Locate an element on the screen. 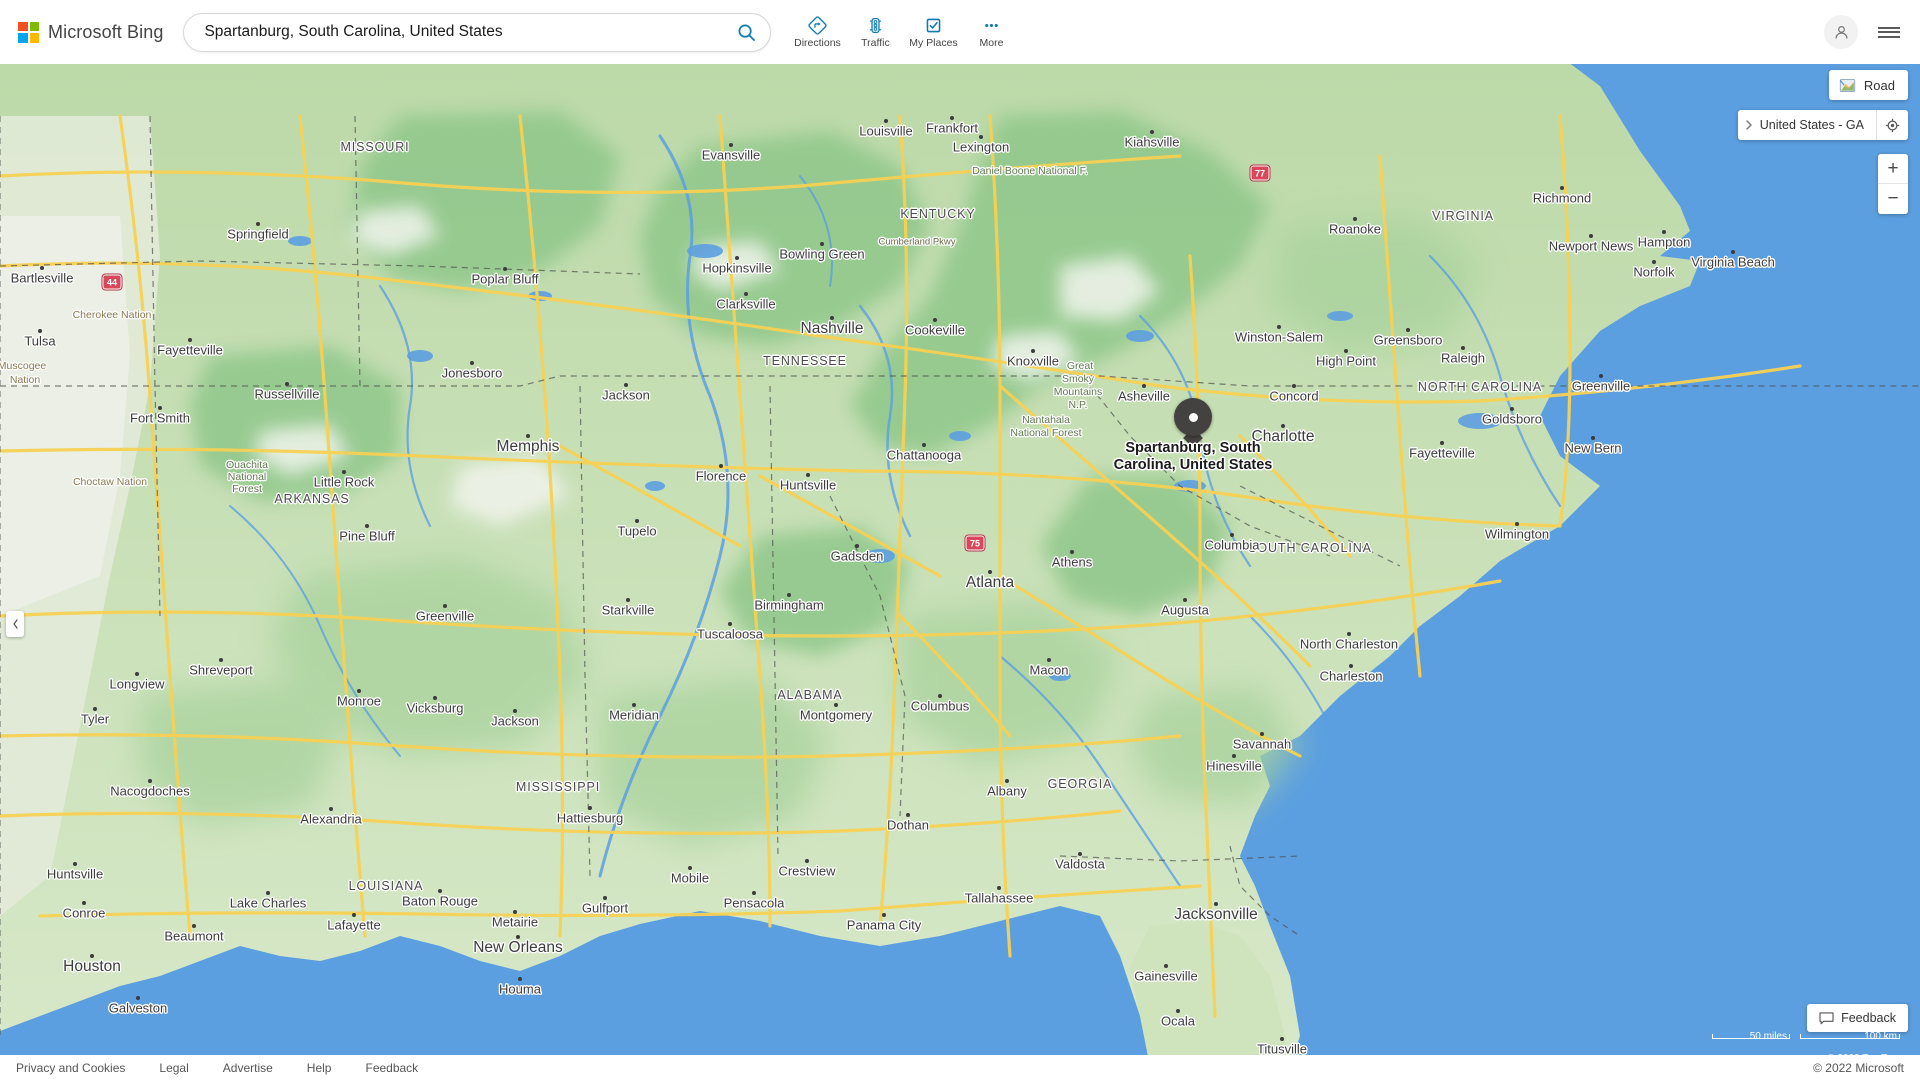 The height and width of the screenshot is (1080, 1920). tool-directions: Directions is located at coordinates (817, 32).